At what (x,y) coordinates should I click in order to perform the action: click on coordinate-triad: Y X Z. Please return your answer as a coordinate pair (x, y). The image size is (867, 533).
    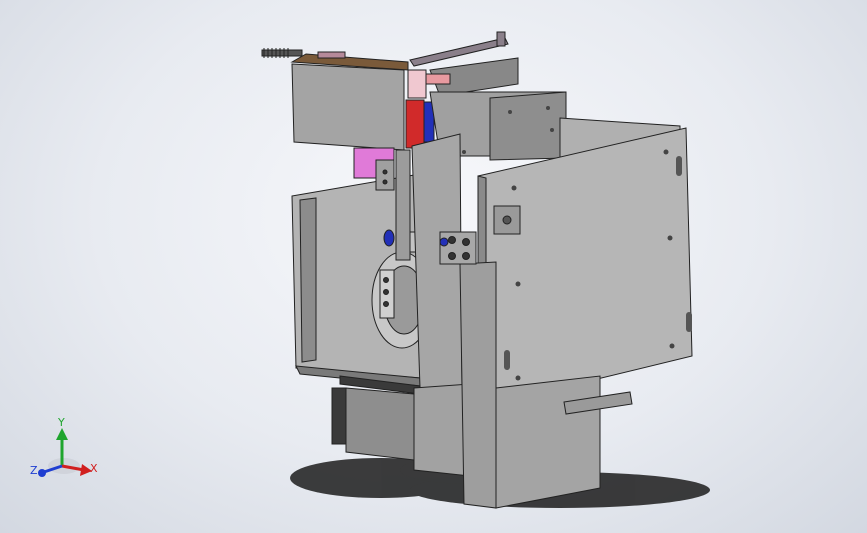
    Looking at the image, I should click on (64, 446).